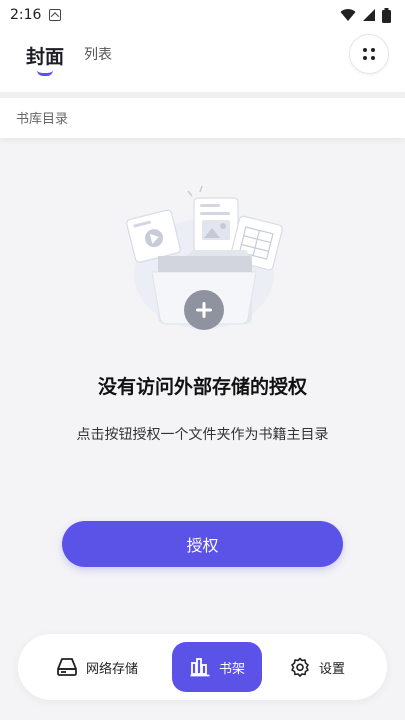 The width and height of the screenshot is (405, 720). I want to click on bottom-nav: 网络存储 书架 设置, so click(202, 667).